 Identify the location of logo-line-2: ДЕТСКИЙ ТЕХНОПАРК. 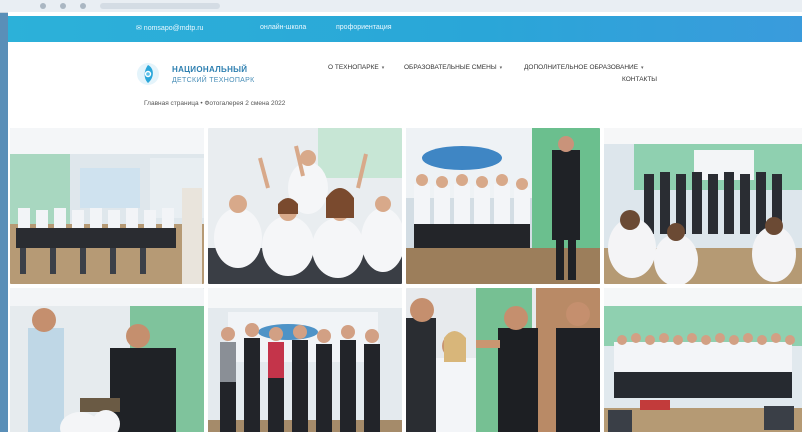
(213, 80).